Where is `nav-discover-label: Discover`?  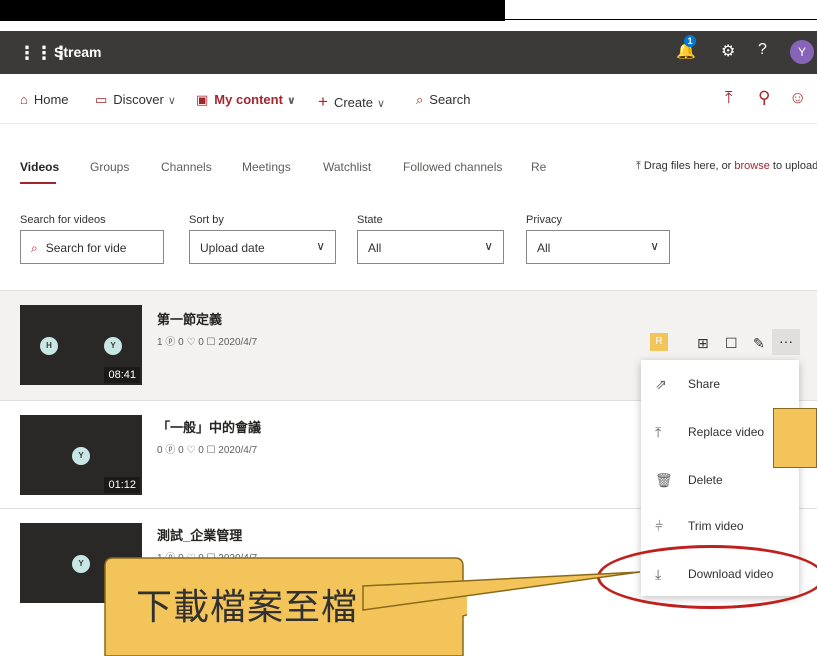
nav-discover-label: Discover is located at coordinates (138, 99).